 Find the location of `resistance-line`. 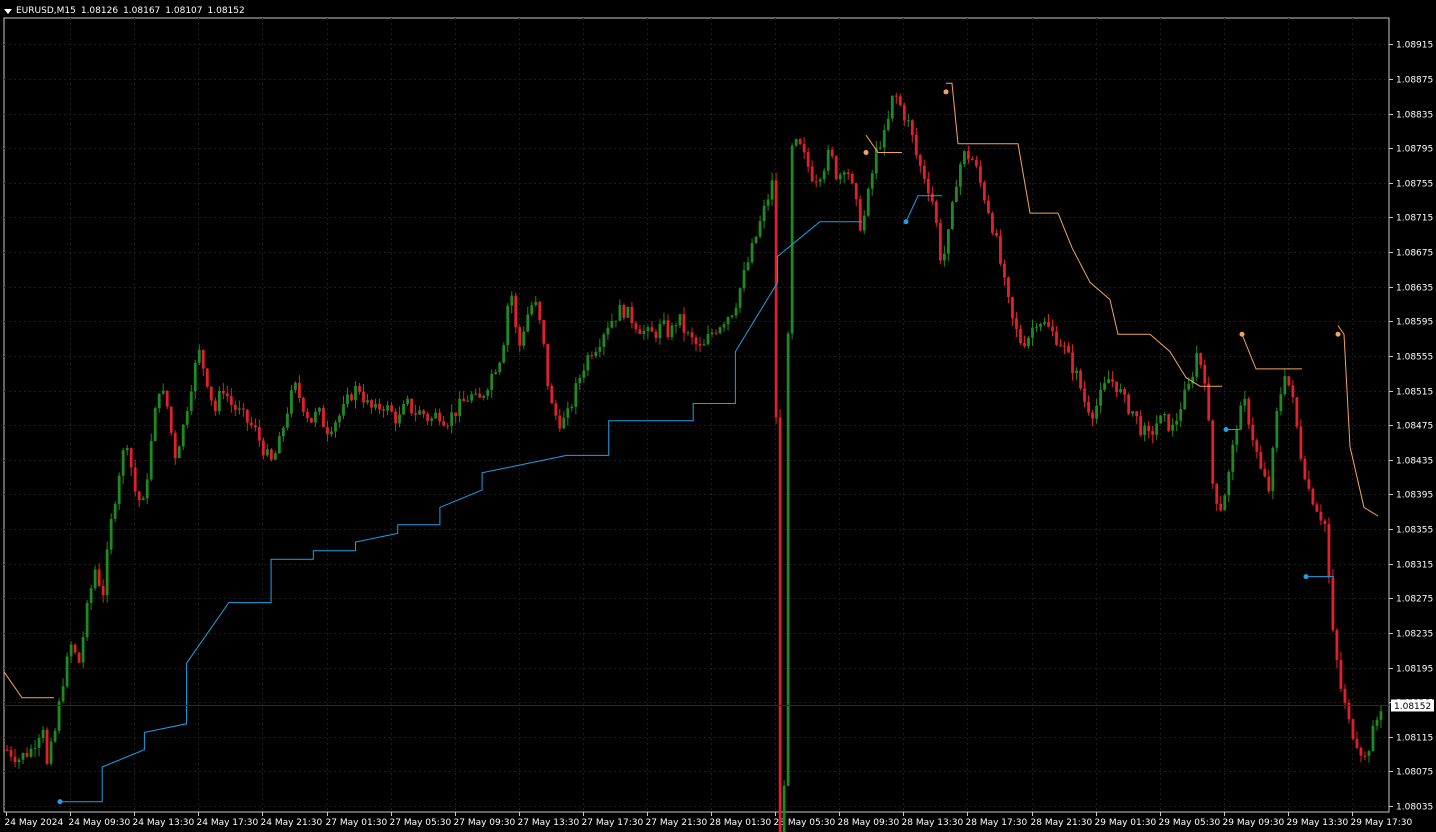

resistance-line is located at coordinates (1358, 421).